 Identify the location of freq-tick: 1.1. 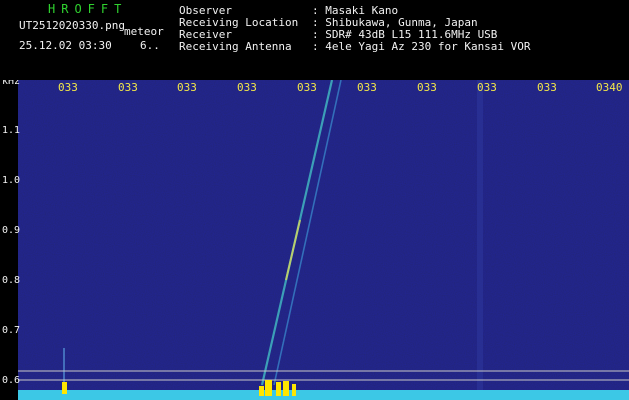
(11, 130).